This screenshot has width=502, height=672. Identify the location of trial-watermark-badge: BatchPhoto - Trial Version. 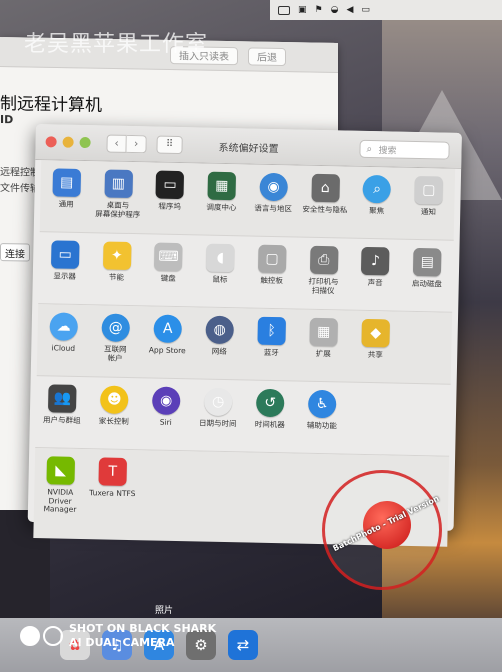
(382, 530).